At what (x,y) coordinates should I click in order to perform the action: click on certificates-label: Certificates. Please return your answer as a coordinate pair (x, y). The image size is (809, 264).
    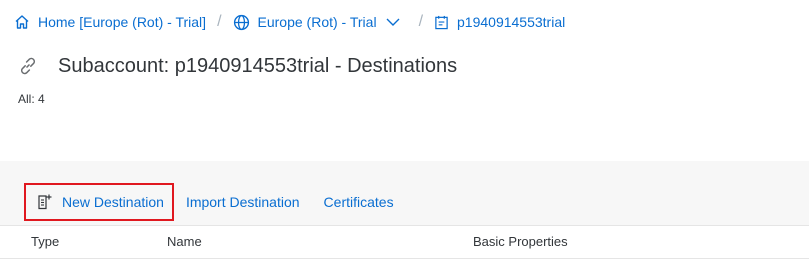
    Looking at the image, I should click on (358, 202).